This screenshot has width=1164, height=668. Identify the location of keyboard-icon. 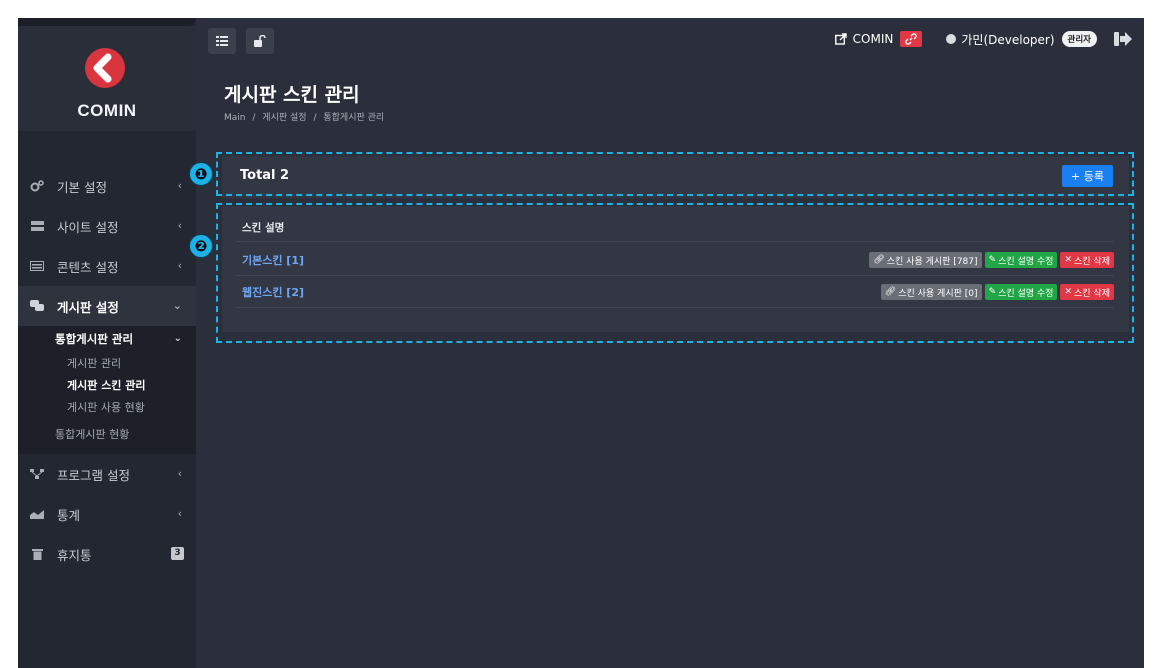
(37, 266).